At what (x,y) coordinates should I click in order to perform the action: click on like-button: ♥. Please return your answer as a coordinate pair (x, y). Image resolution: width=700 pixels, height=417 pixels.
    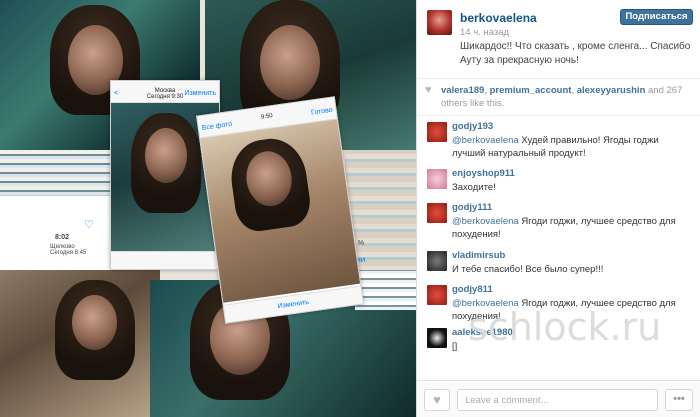
    Looking at the image, I should click on (437, 400).